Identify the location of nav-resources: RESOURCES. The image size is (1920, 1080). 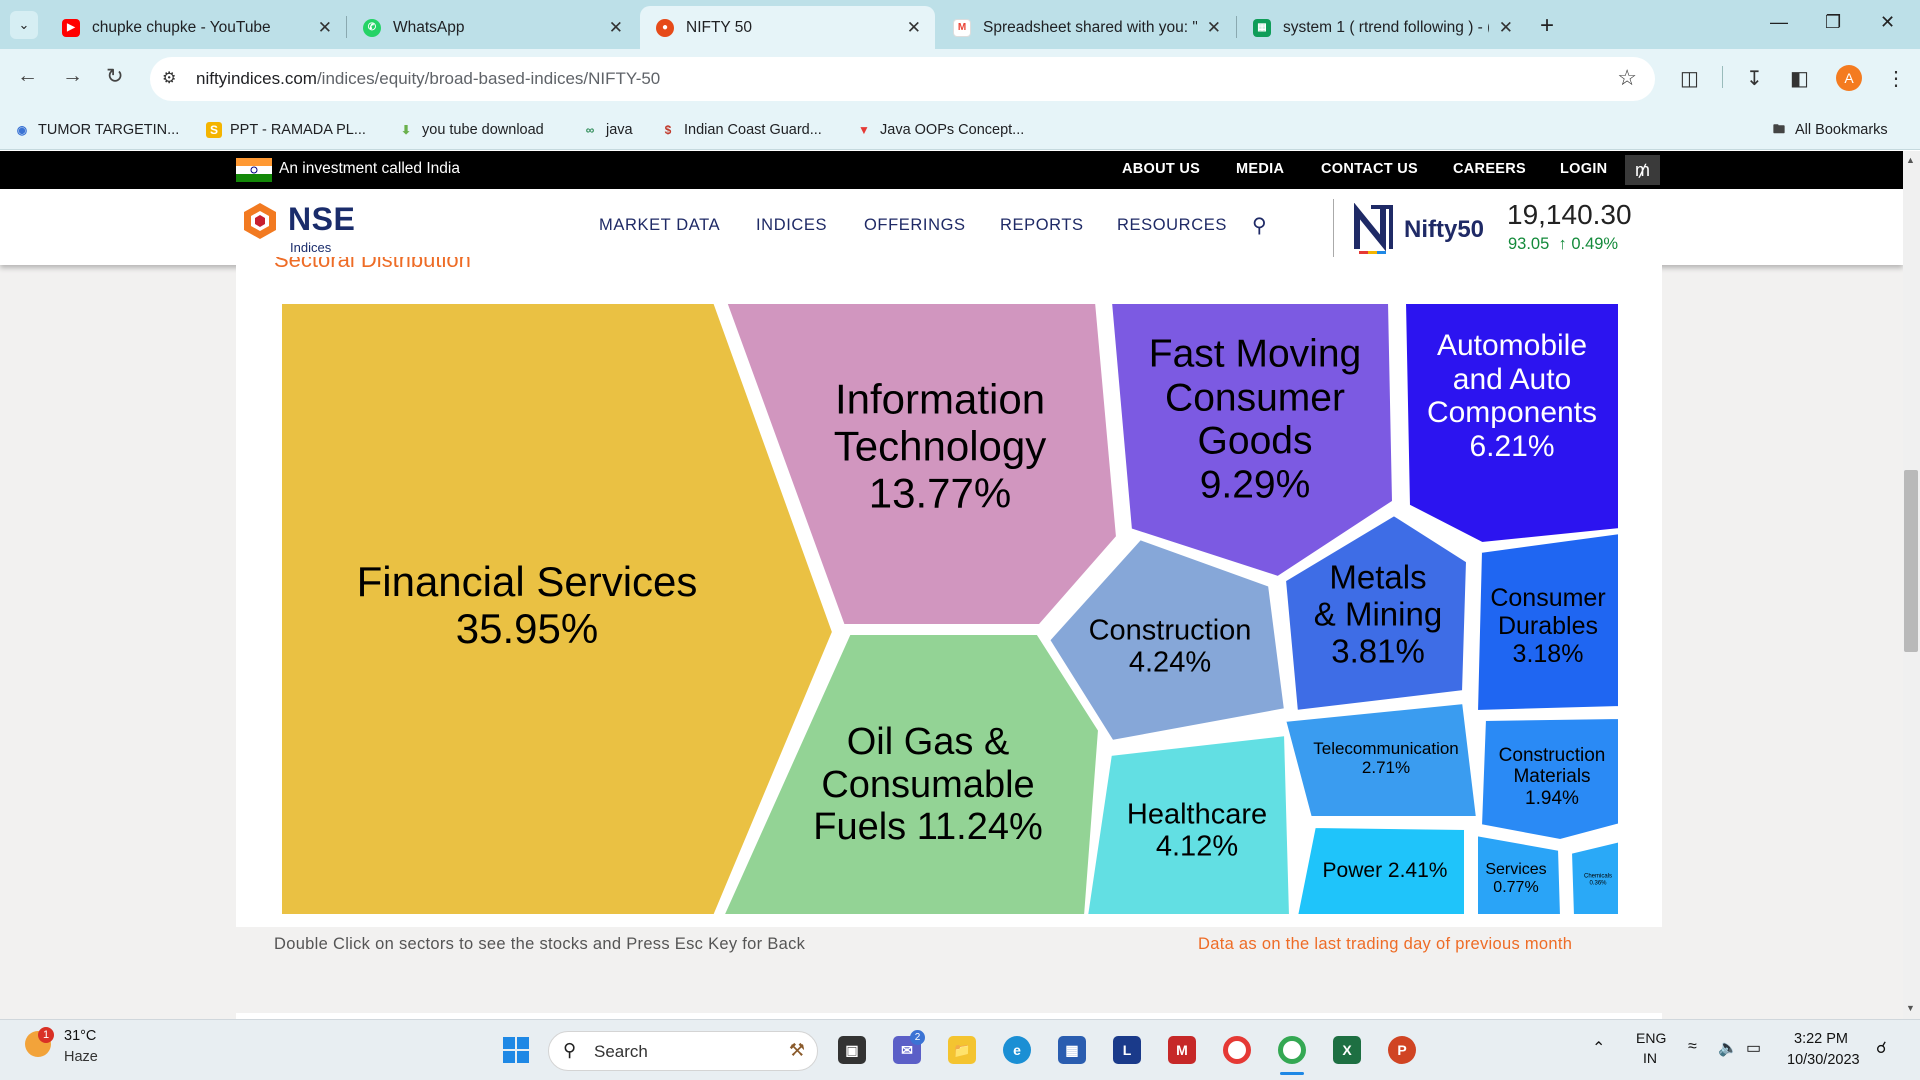
(1172, 225).